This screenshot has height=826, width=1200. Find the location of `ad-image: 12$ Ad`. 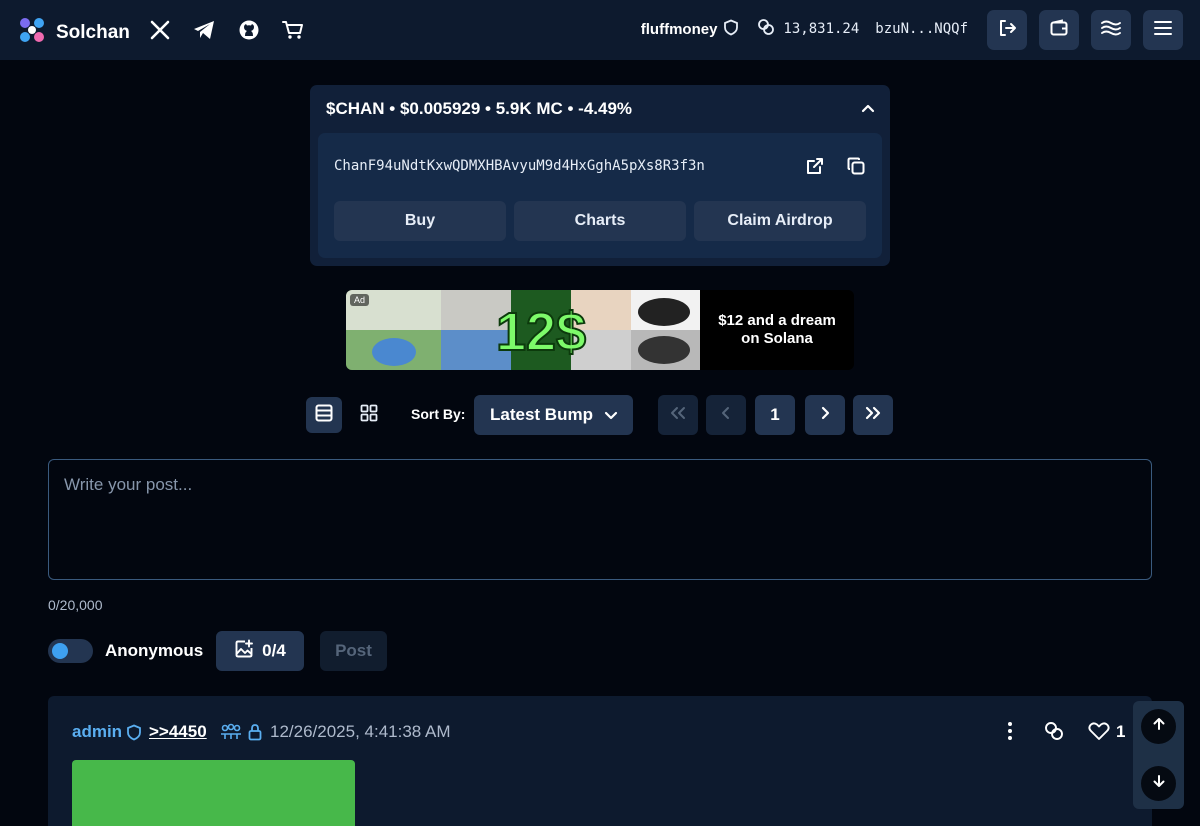

ad-image: 12$ Ad is located at coordinates (523, 330).